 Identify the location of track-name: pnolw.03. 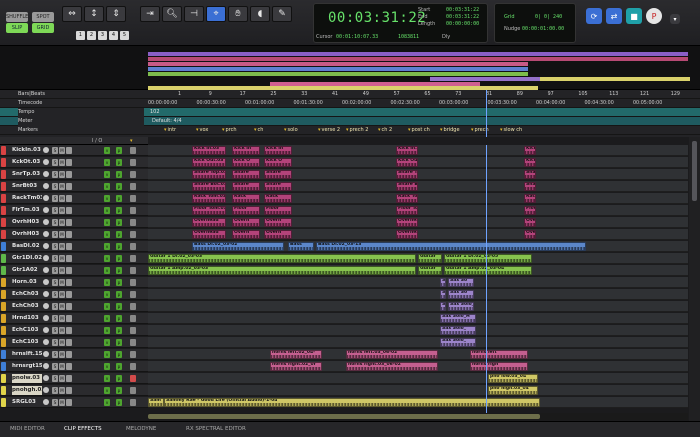
(27, 378).